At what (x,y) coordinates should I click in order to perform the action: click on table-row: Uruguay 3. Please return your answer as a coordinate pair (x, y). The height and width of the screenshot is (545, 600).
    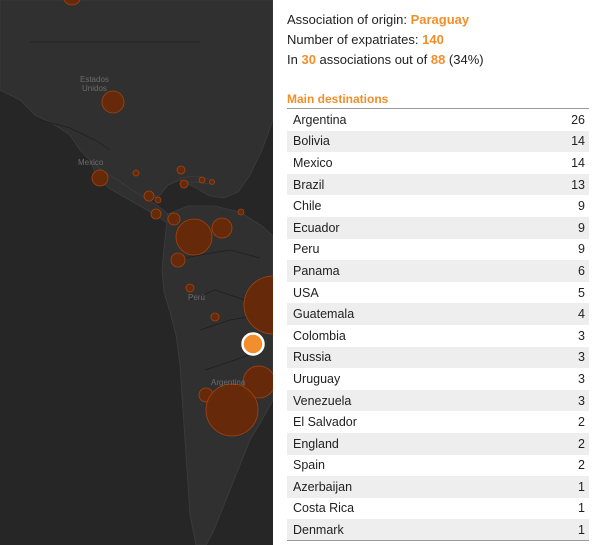
    Looking at the image, I should click on (438, 379).